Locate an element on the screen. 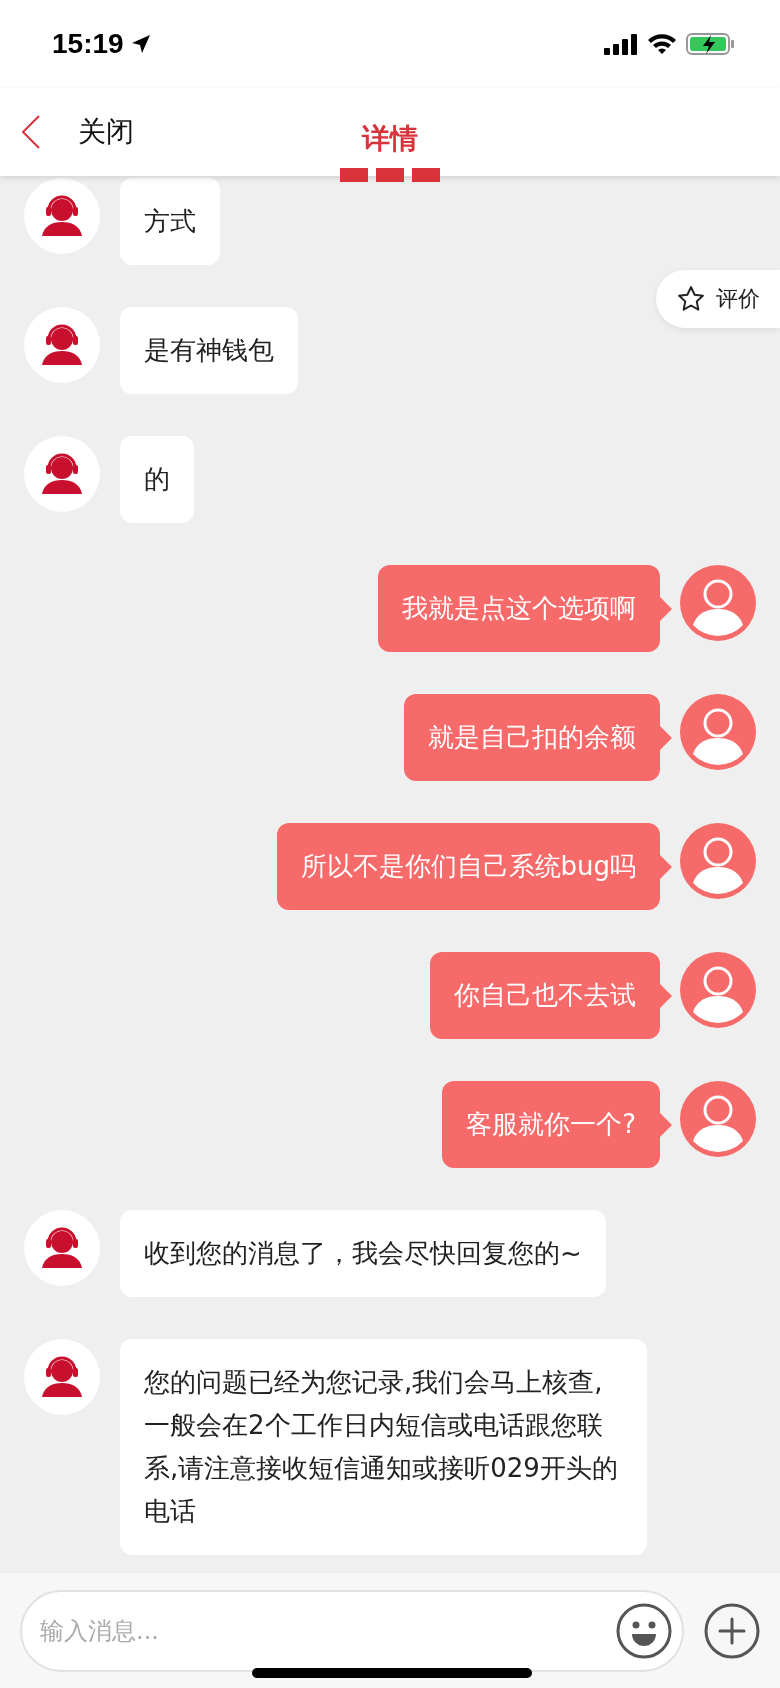 The image size is (780, 1688). page-title: 详情 is located at coordinates (390, 151).